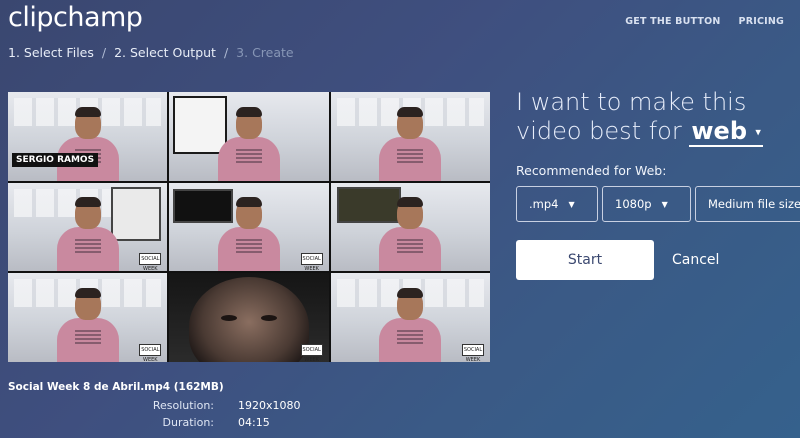 The height and width of the screenshot is (438, 800). What do you see at coordinates (544, 204) in the screenshot?
I see `format-value: .mp4` at bounding box center [544, 204].